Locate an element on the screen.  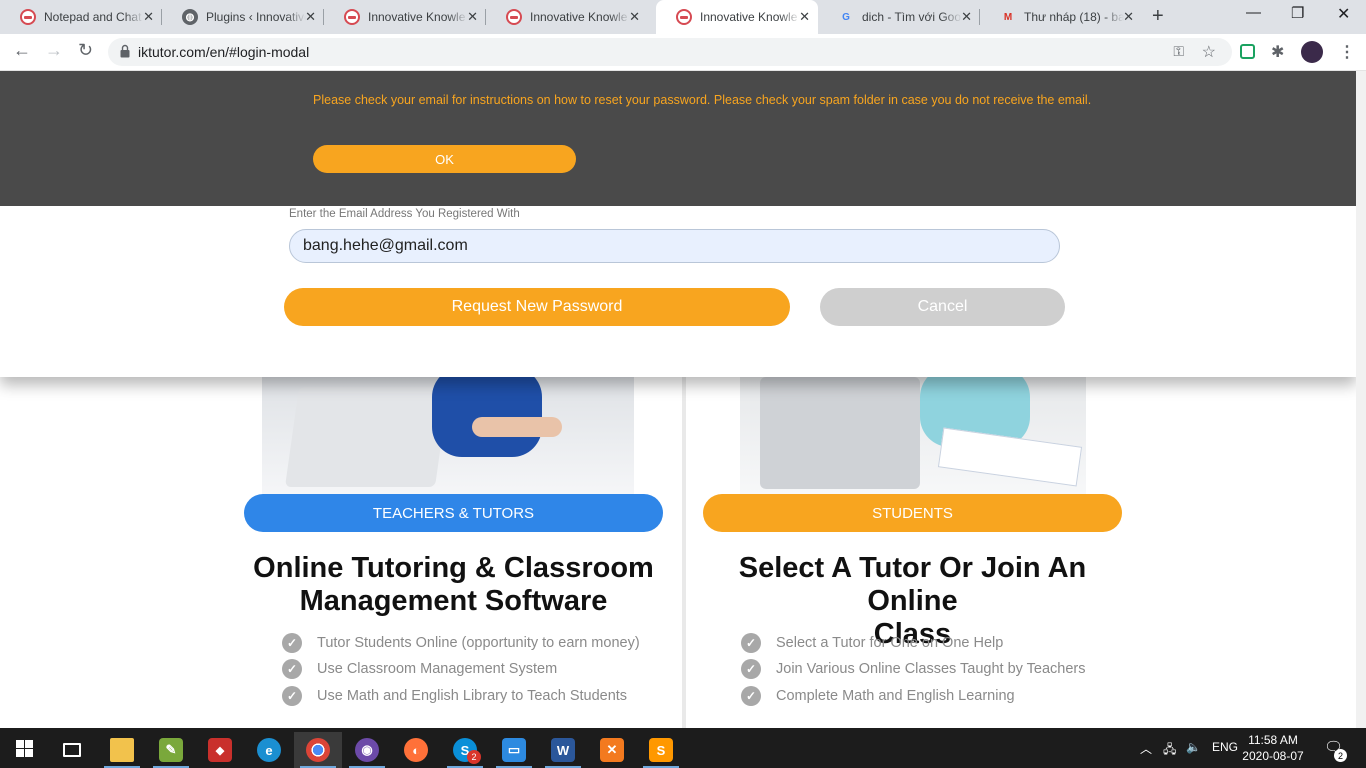
feature-item: ✓ Use Classroom Management System is located at coordinates (419, 669).